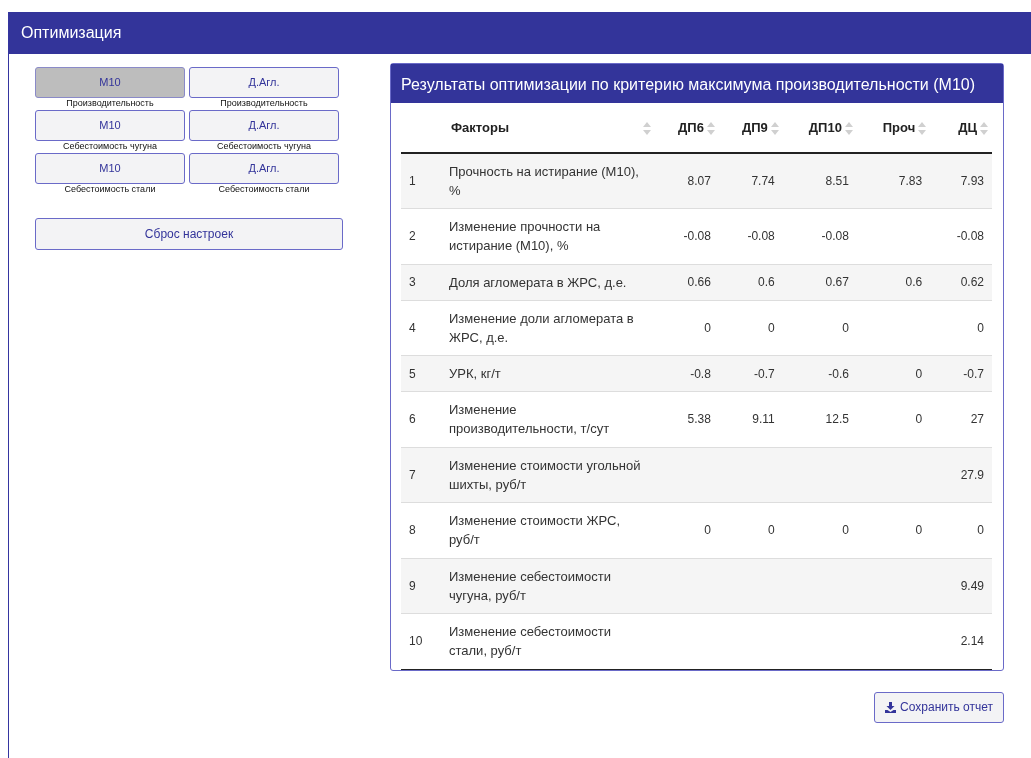  What do you see at coordinates (819, 419) in the screenshot?
I see `table-cell: 12.5` at bounding box center [819, 419].